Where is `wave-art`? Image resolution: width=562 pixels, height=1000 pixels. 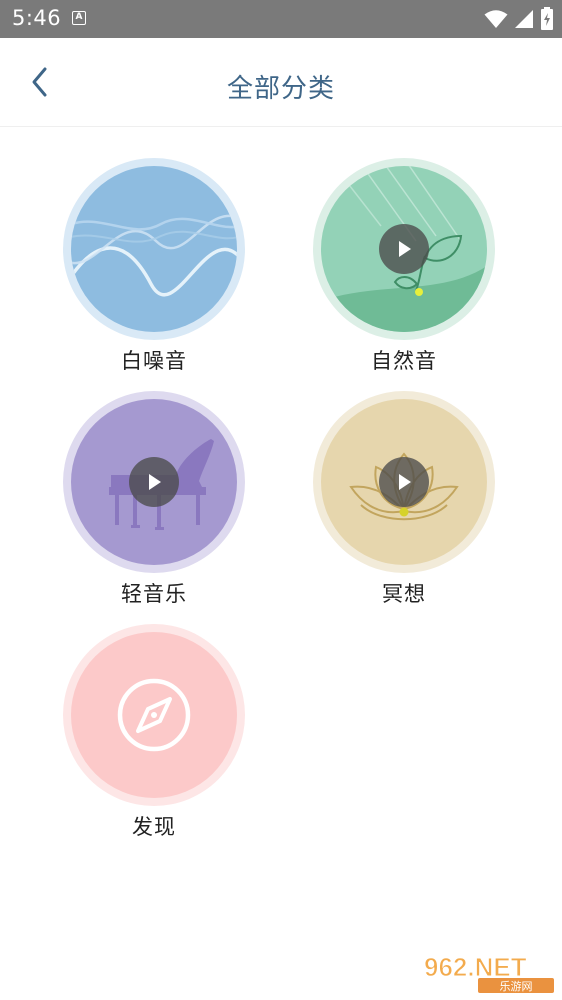
wave-art is located at coordinates (154, 255).